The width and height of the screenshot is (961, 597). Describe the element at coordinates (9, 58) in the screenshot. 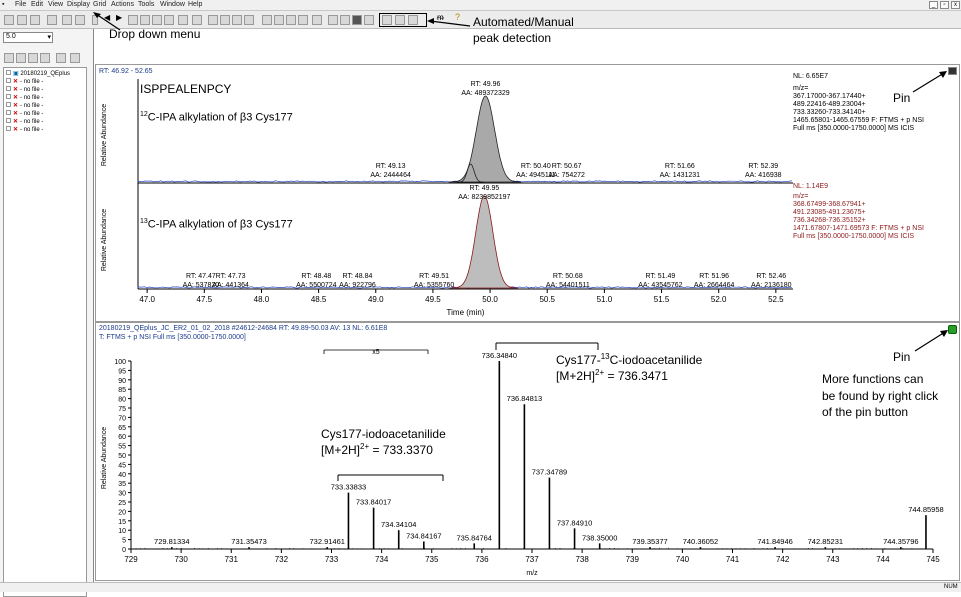

I see `tree-tool-a-icon` at that location.